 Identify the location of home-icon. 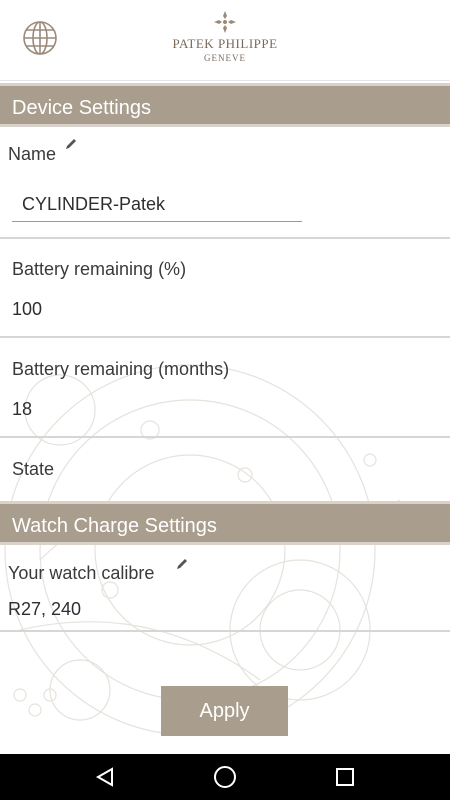
(225, 777).